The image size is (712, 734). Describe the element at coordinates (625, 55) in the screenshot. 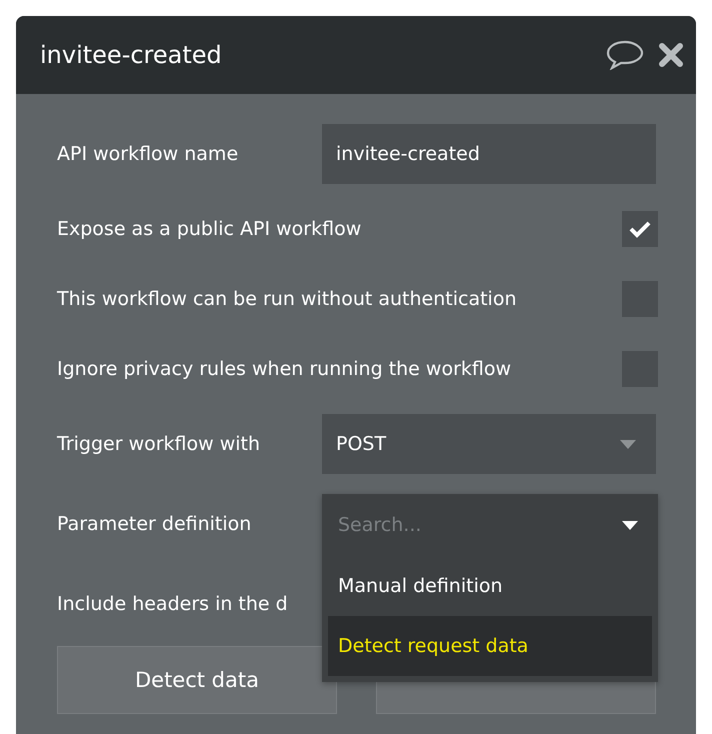

I see `comment-icon` at that location.